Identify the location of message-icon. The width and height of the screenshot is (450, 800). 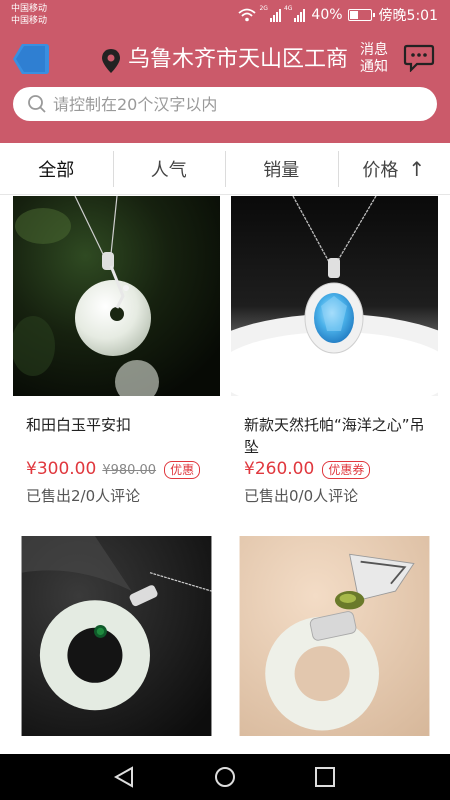
(419, 58).